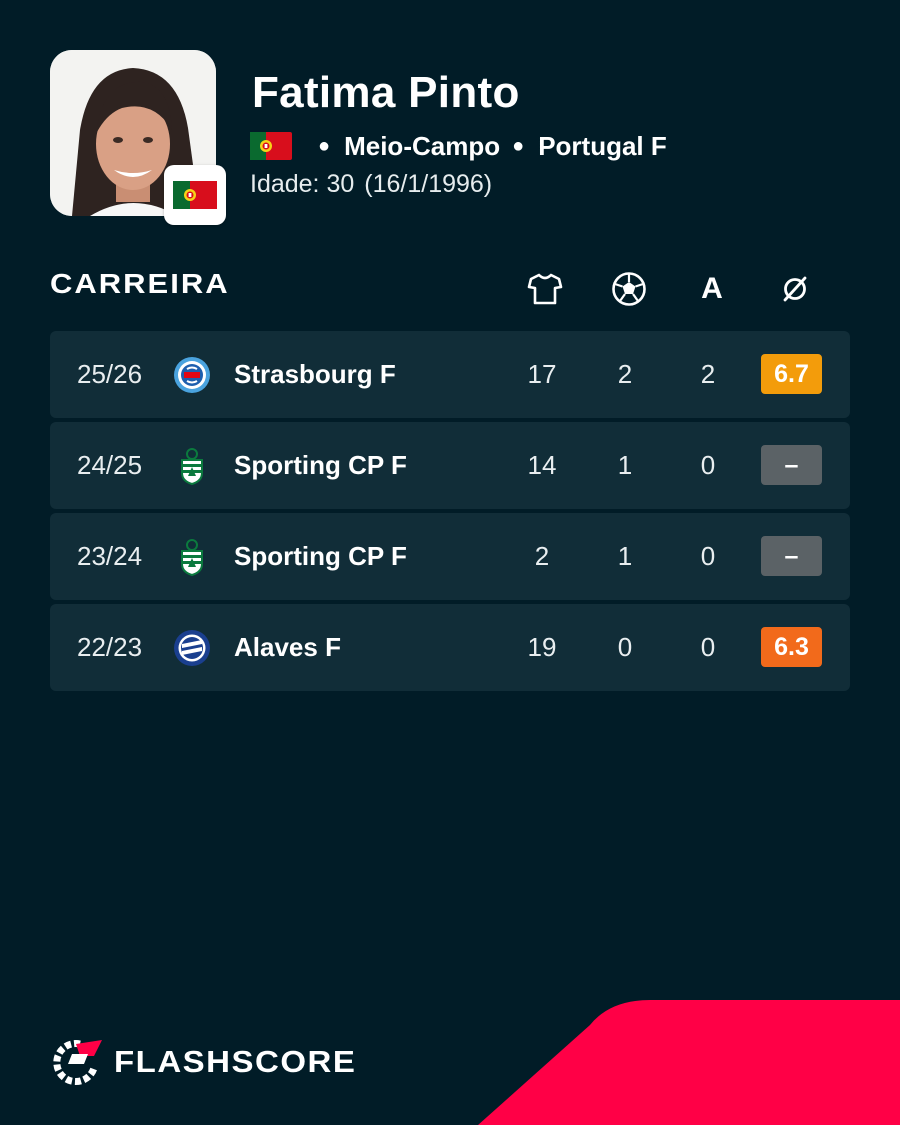 The image size is (900, 1125). What do you see at coordinates (689, 1062) in the screenshot?
I see `brand-accent-band` at bounding box center [689, 1062].